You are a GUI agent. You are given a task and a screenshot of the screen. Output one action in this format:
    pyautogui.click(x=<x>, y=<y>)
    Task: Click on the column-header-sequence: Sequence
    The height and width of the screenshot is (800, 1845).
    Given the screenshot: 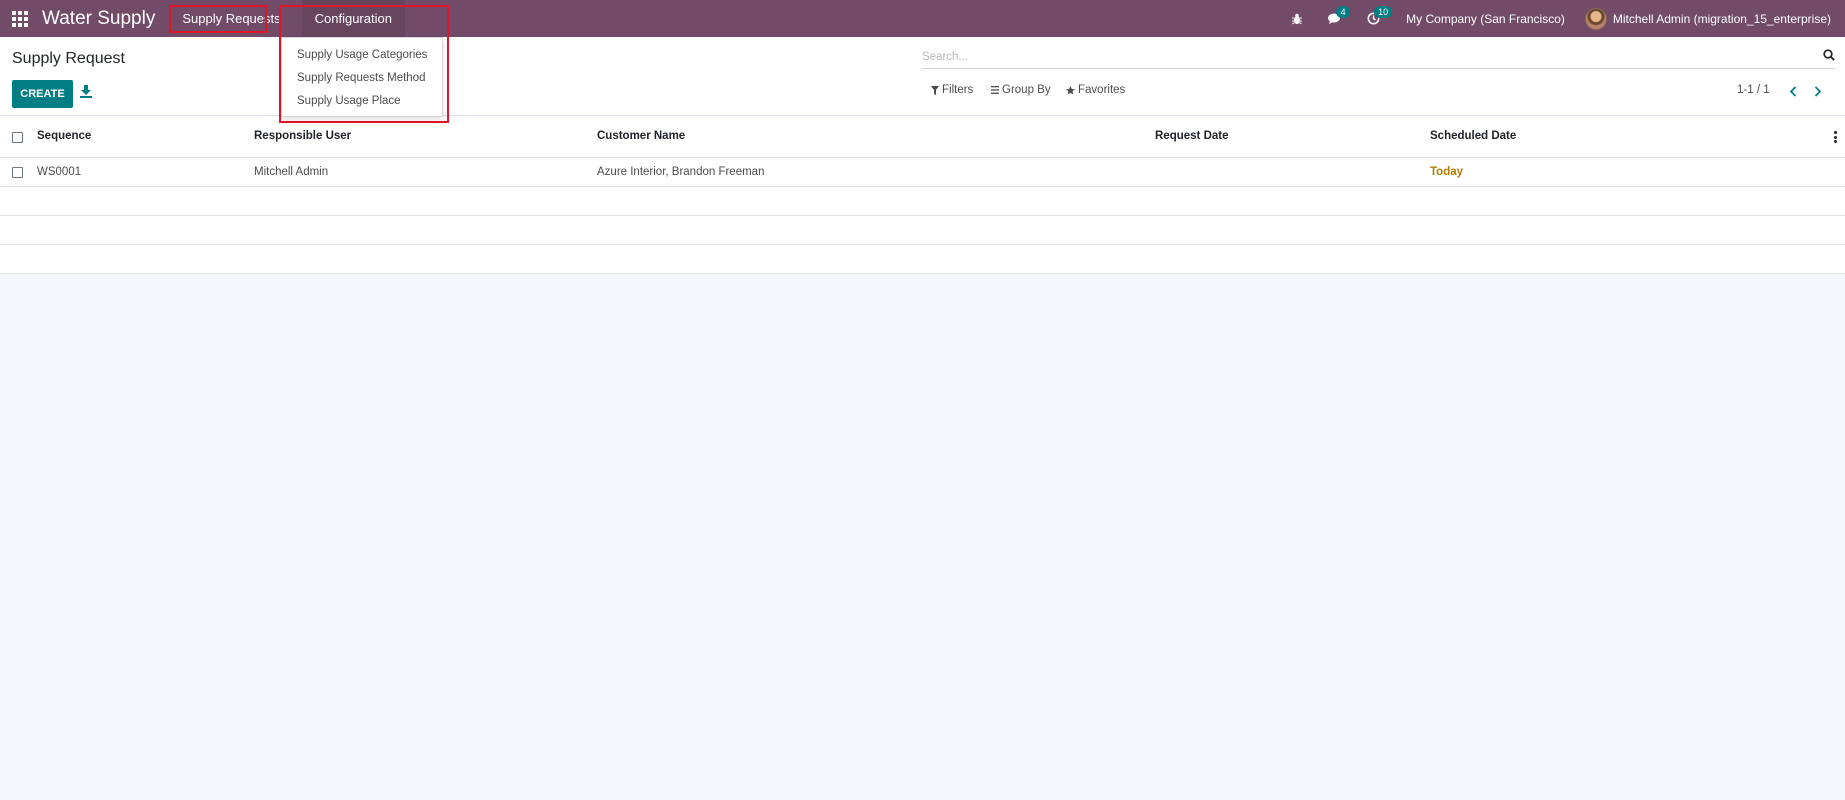 What is the action you would take?
    pyautogui.click(x=64, y=136)
    